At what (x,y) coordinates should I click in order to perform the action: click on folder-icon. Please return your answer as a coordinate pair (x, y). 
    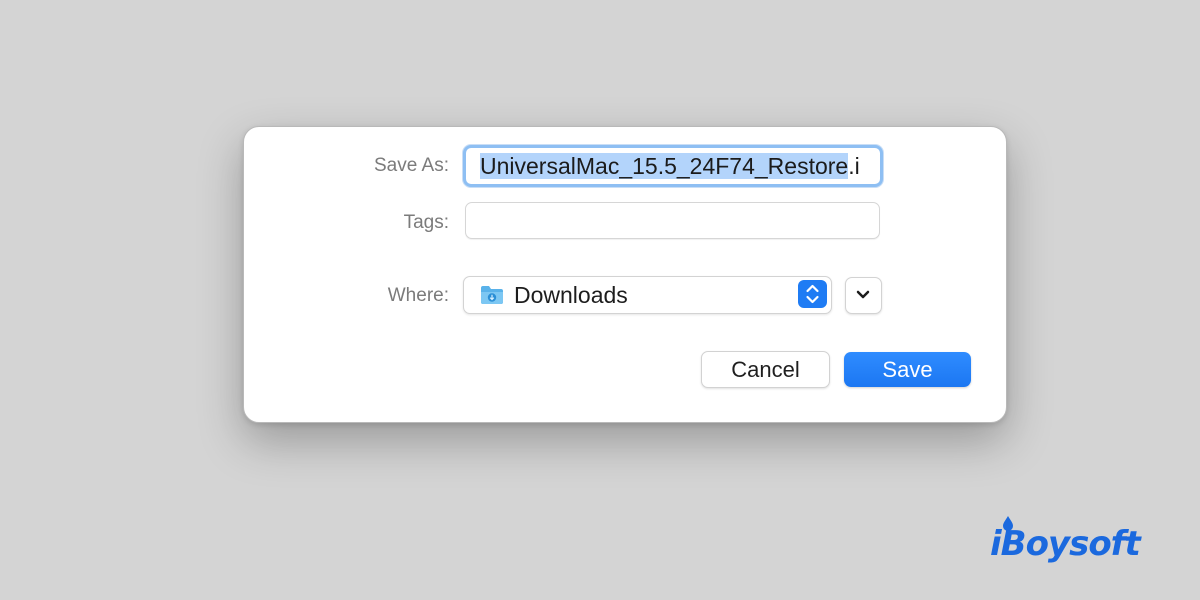
    Looking at the image, I should click on (492, 295).